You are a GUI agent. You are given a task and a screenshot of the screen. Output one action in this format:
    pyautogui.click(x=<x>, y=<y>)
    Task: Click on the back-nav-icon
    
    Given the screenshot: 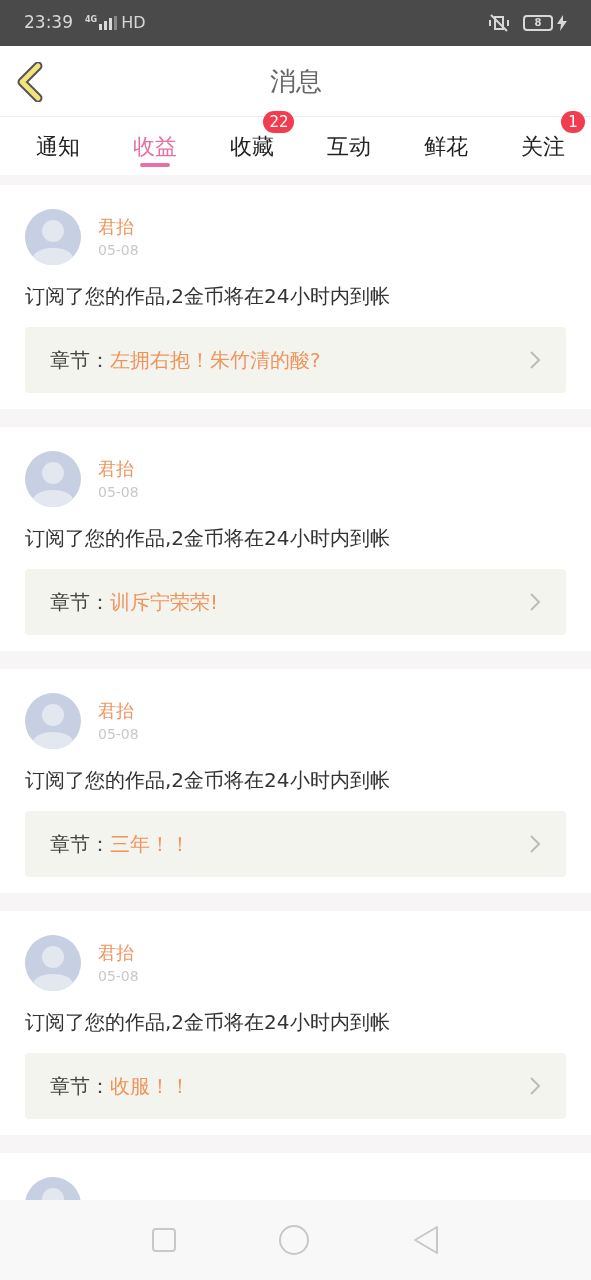 What is the action you would take?
    pyautogui.click(x=426, y=1240)
    